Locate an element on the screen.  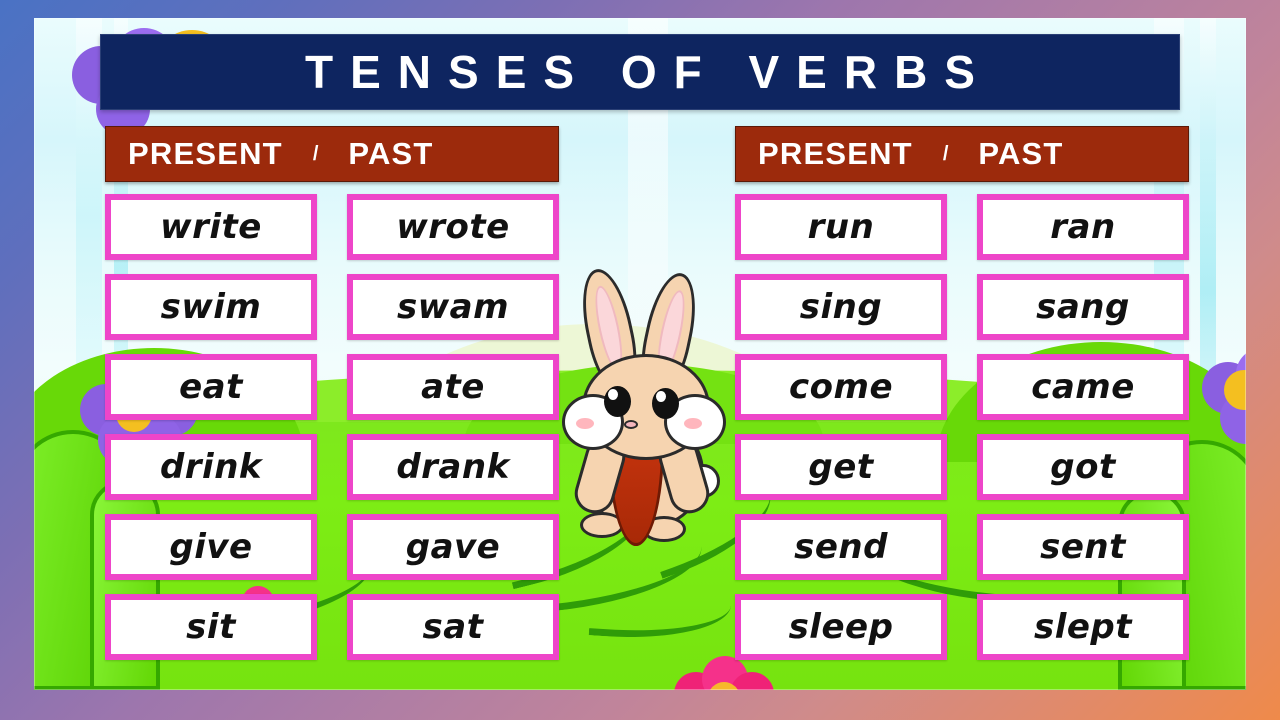
table-row: send sent is located at coordinates (962, 547).